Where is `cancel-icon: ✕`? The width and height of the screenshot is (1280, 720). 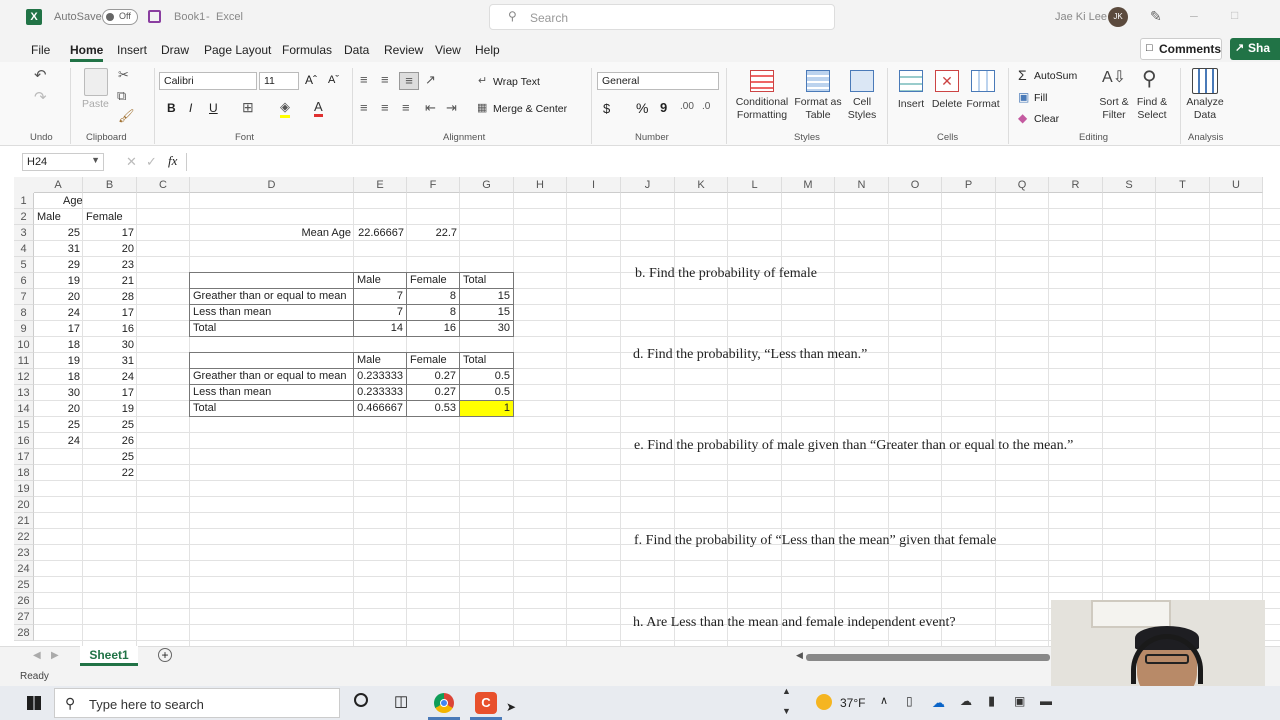 cancel-icon: ✕ is located at coordinates (131, 162).